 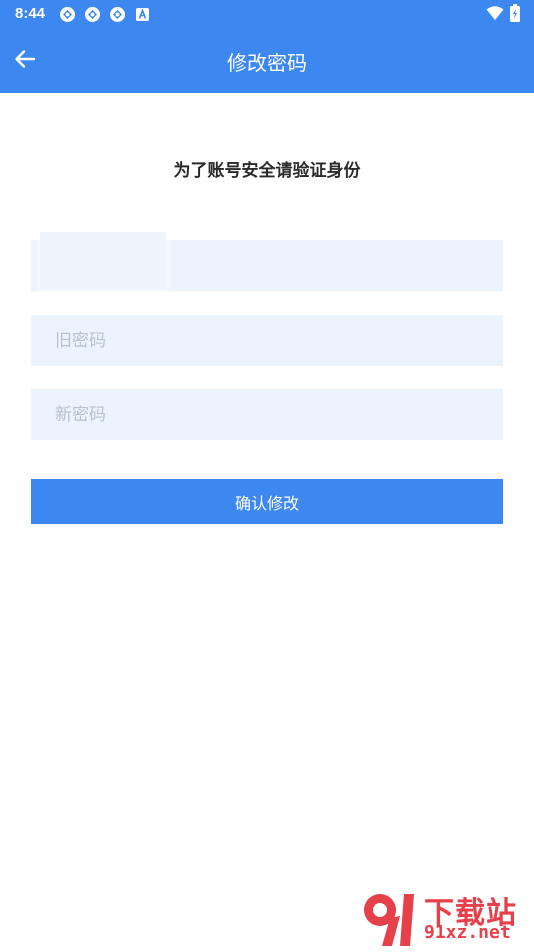 I want to click on verify-identity-text: 为了账号安全请验证身份, so click(x=267, y=168).